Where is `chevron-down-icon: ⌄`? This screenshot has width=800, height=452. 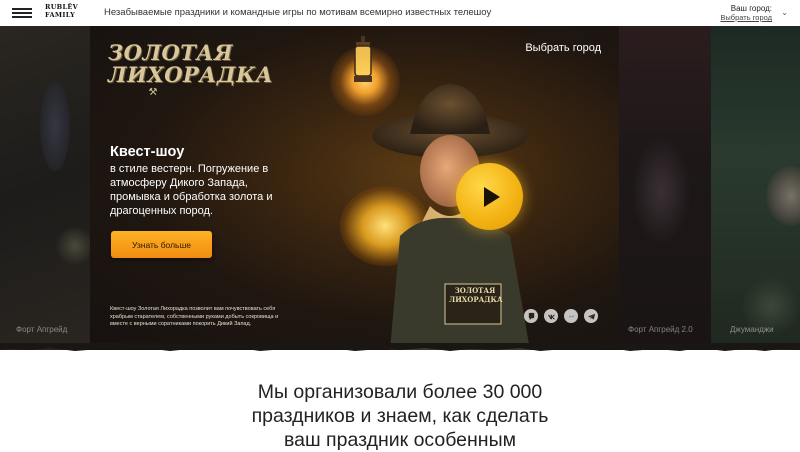
chevron-down-icon: ⌄ is located at coordinates (784, 12).